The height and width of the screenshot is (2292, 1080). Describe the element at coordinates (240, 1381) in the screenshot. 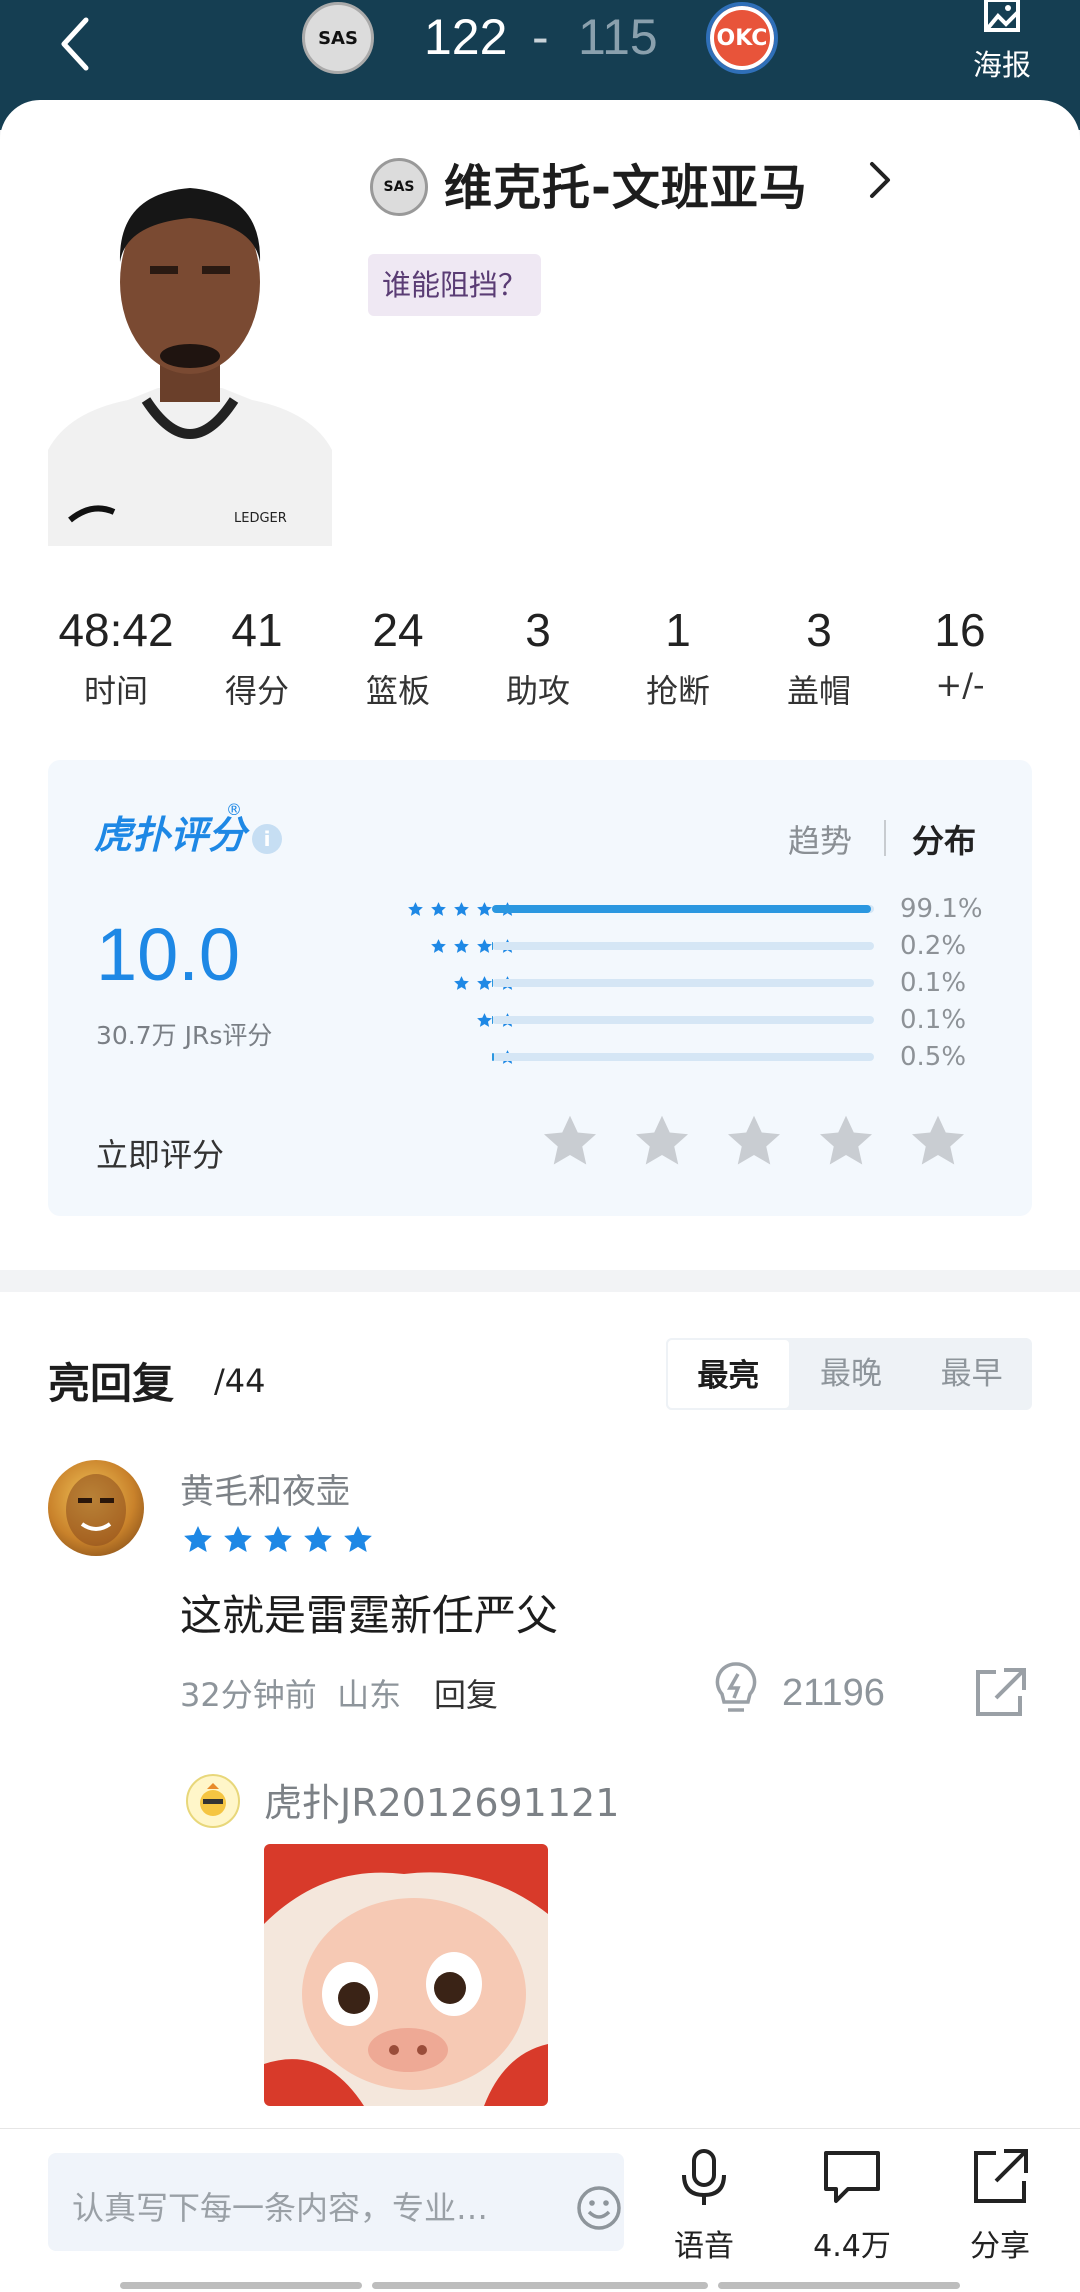

I see `comments-count: /44` at that location.